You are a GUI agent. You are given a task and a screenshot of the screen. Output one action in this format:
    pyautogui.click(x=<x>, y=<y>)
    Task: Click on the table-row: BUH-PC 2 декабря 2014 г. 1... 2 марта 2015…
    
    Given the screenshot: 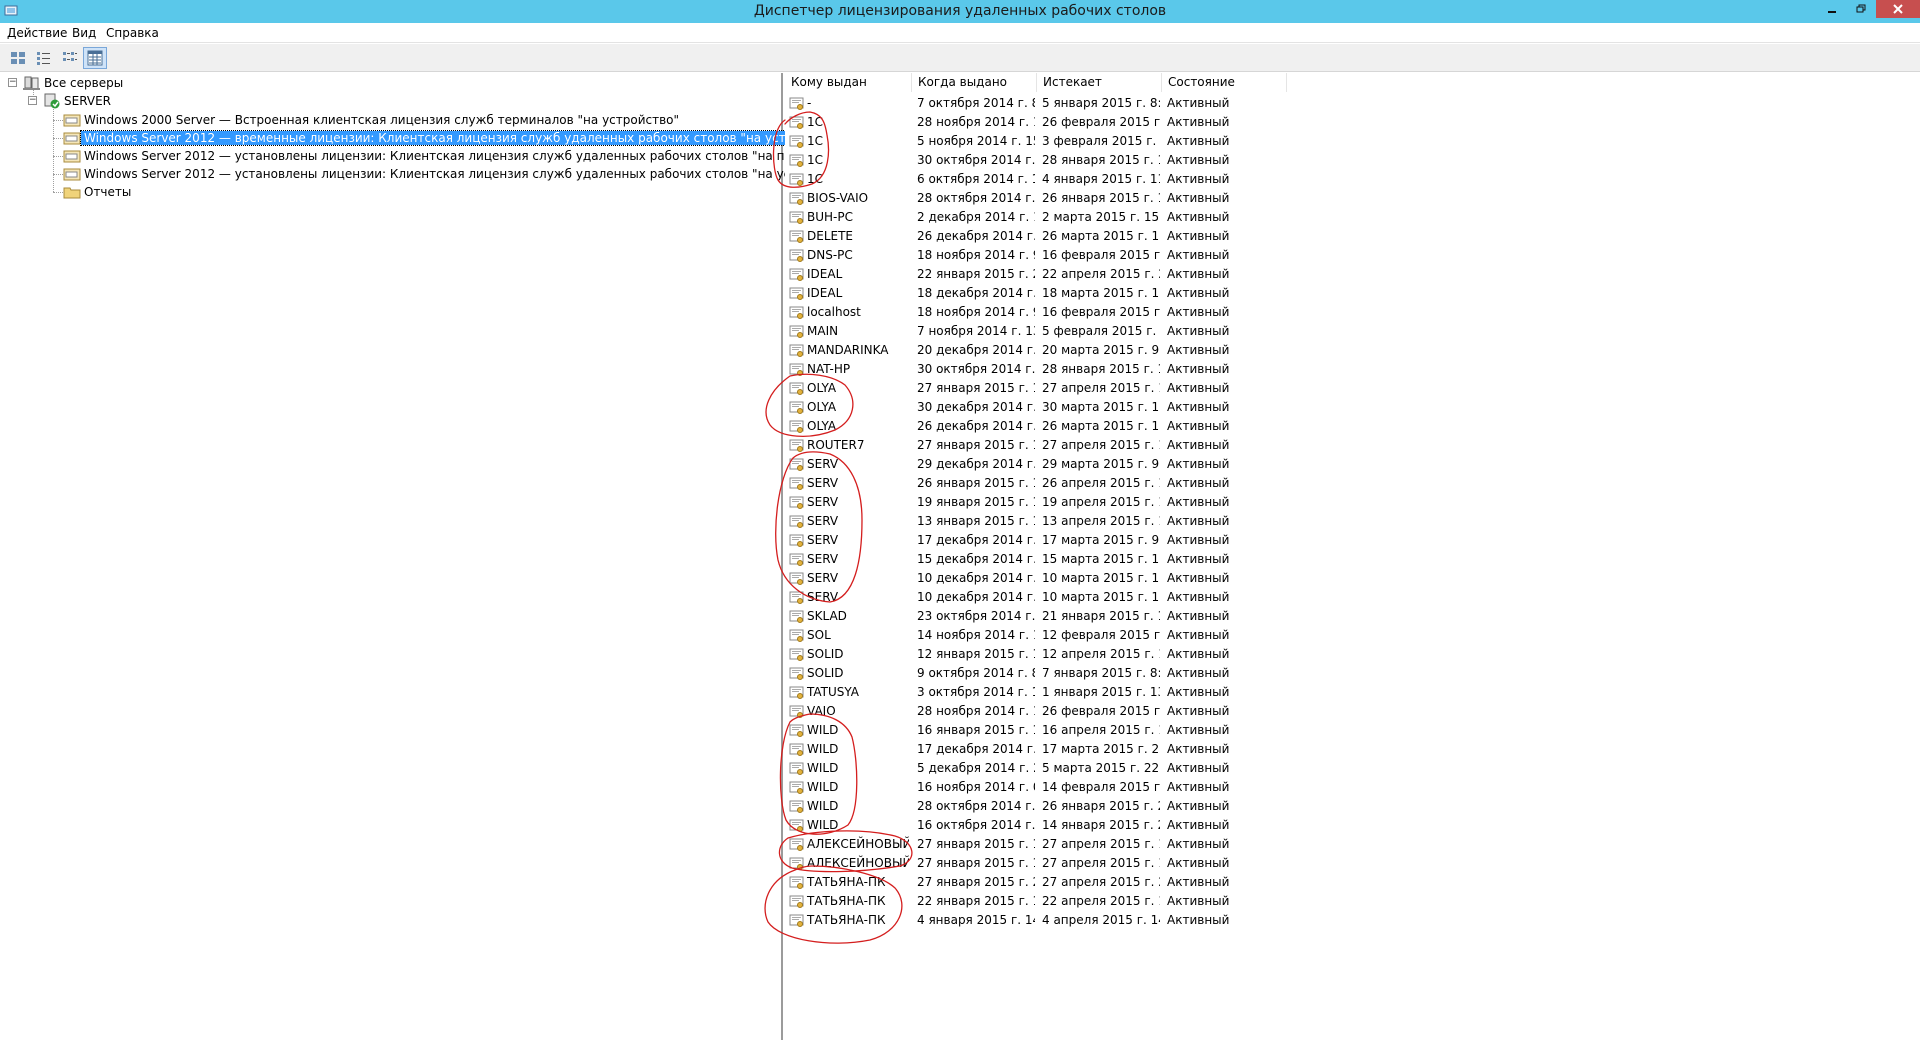 What is the action you would take?
    pyautogui.click(x=1085, y=217)
    